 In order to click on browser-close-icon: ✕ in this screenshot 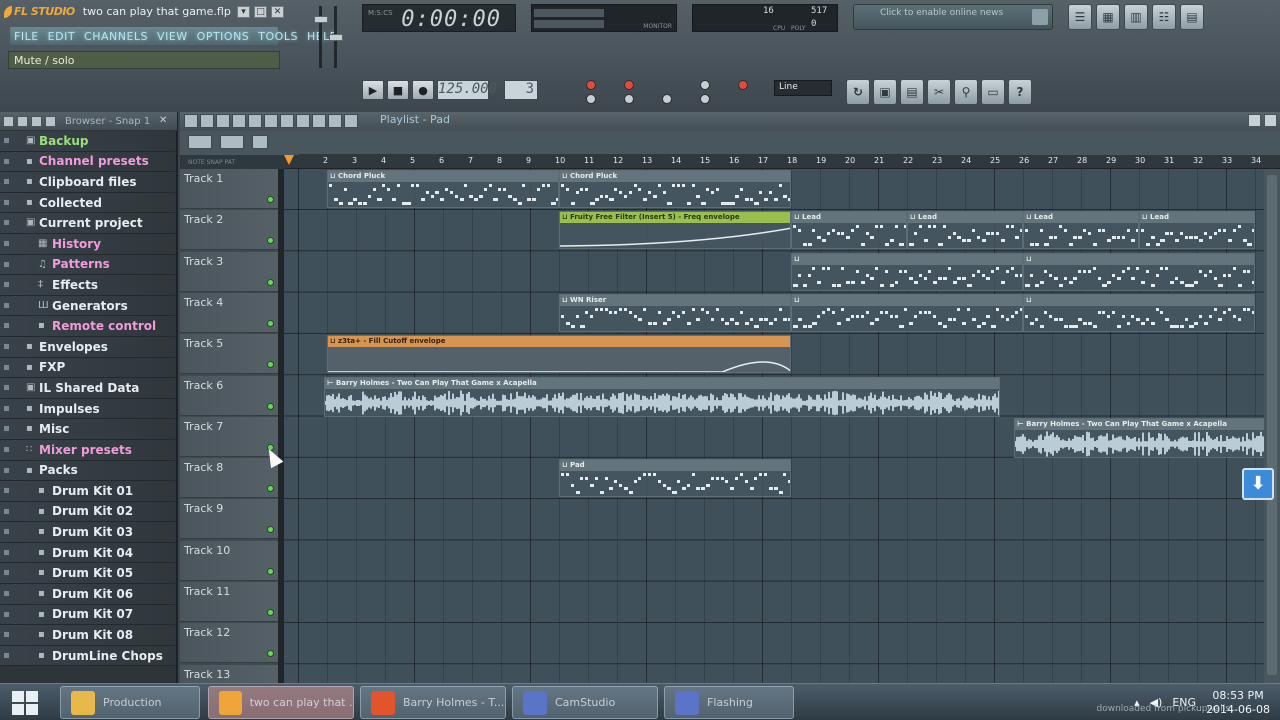, I will do `click(165, 121)`.